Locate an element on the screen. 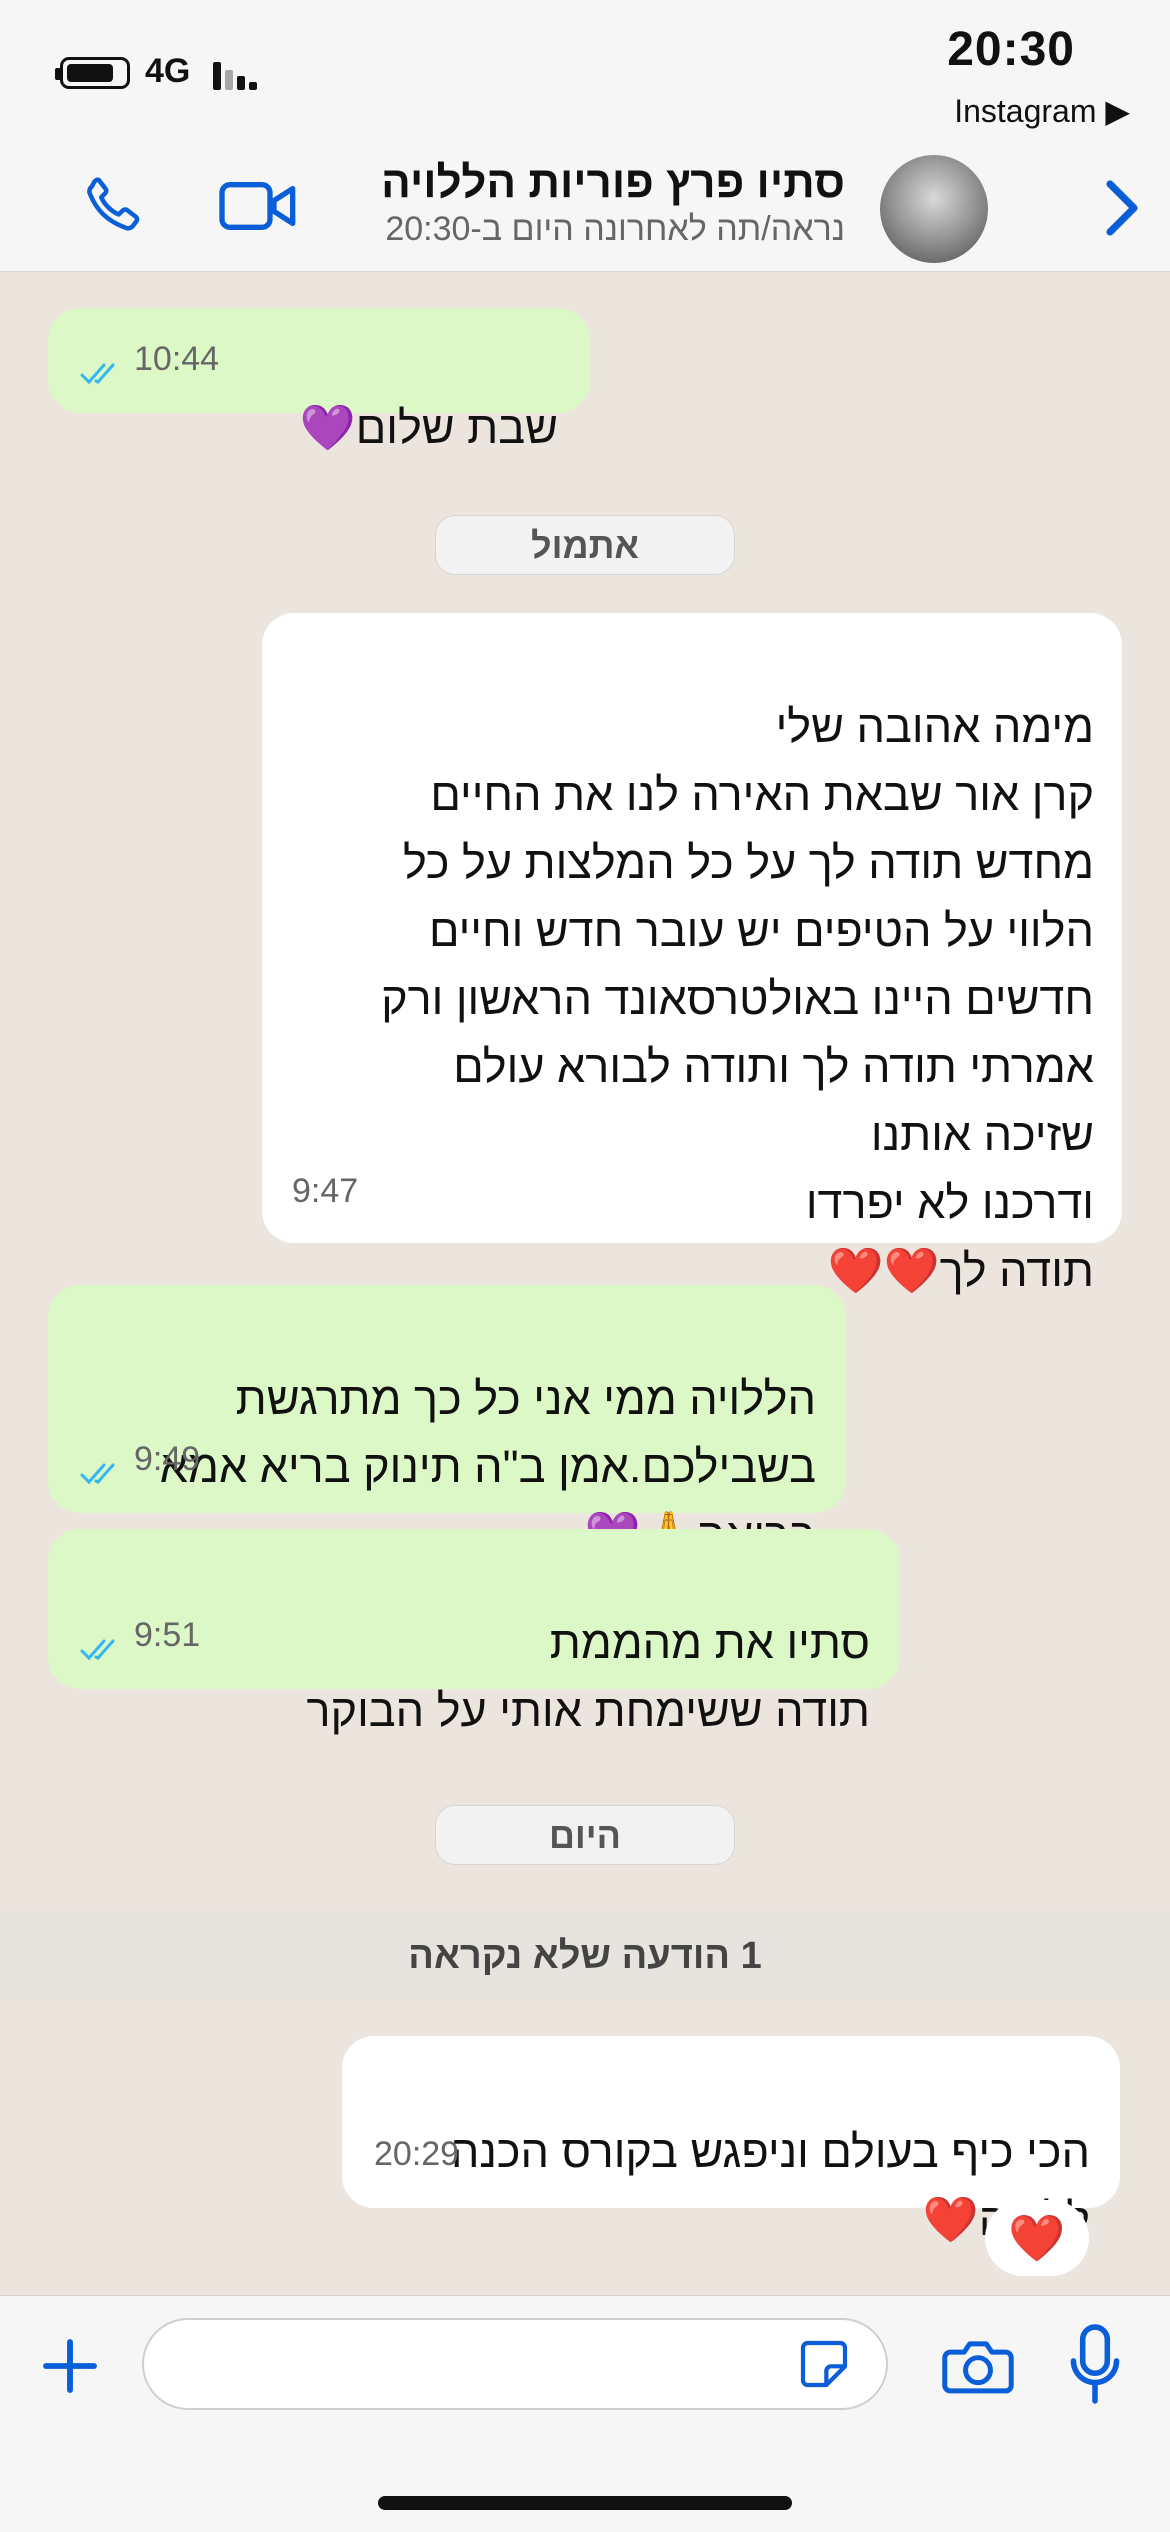  microphone-icon is located at coordinates (1095, 2364).